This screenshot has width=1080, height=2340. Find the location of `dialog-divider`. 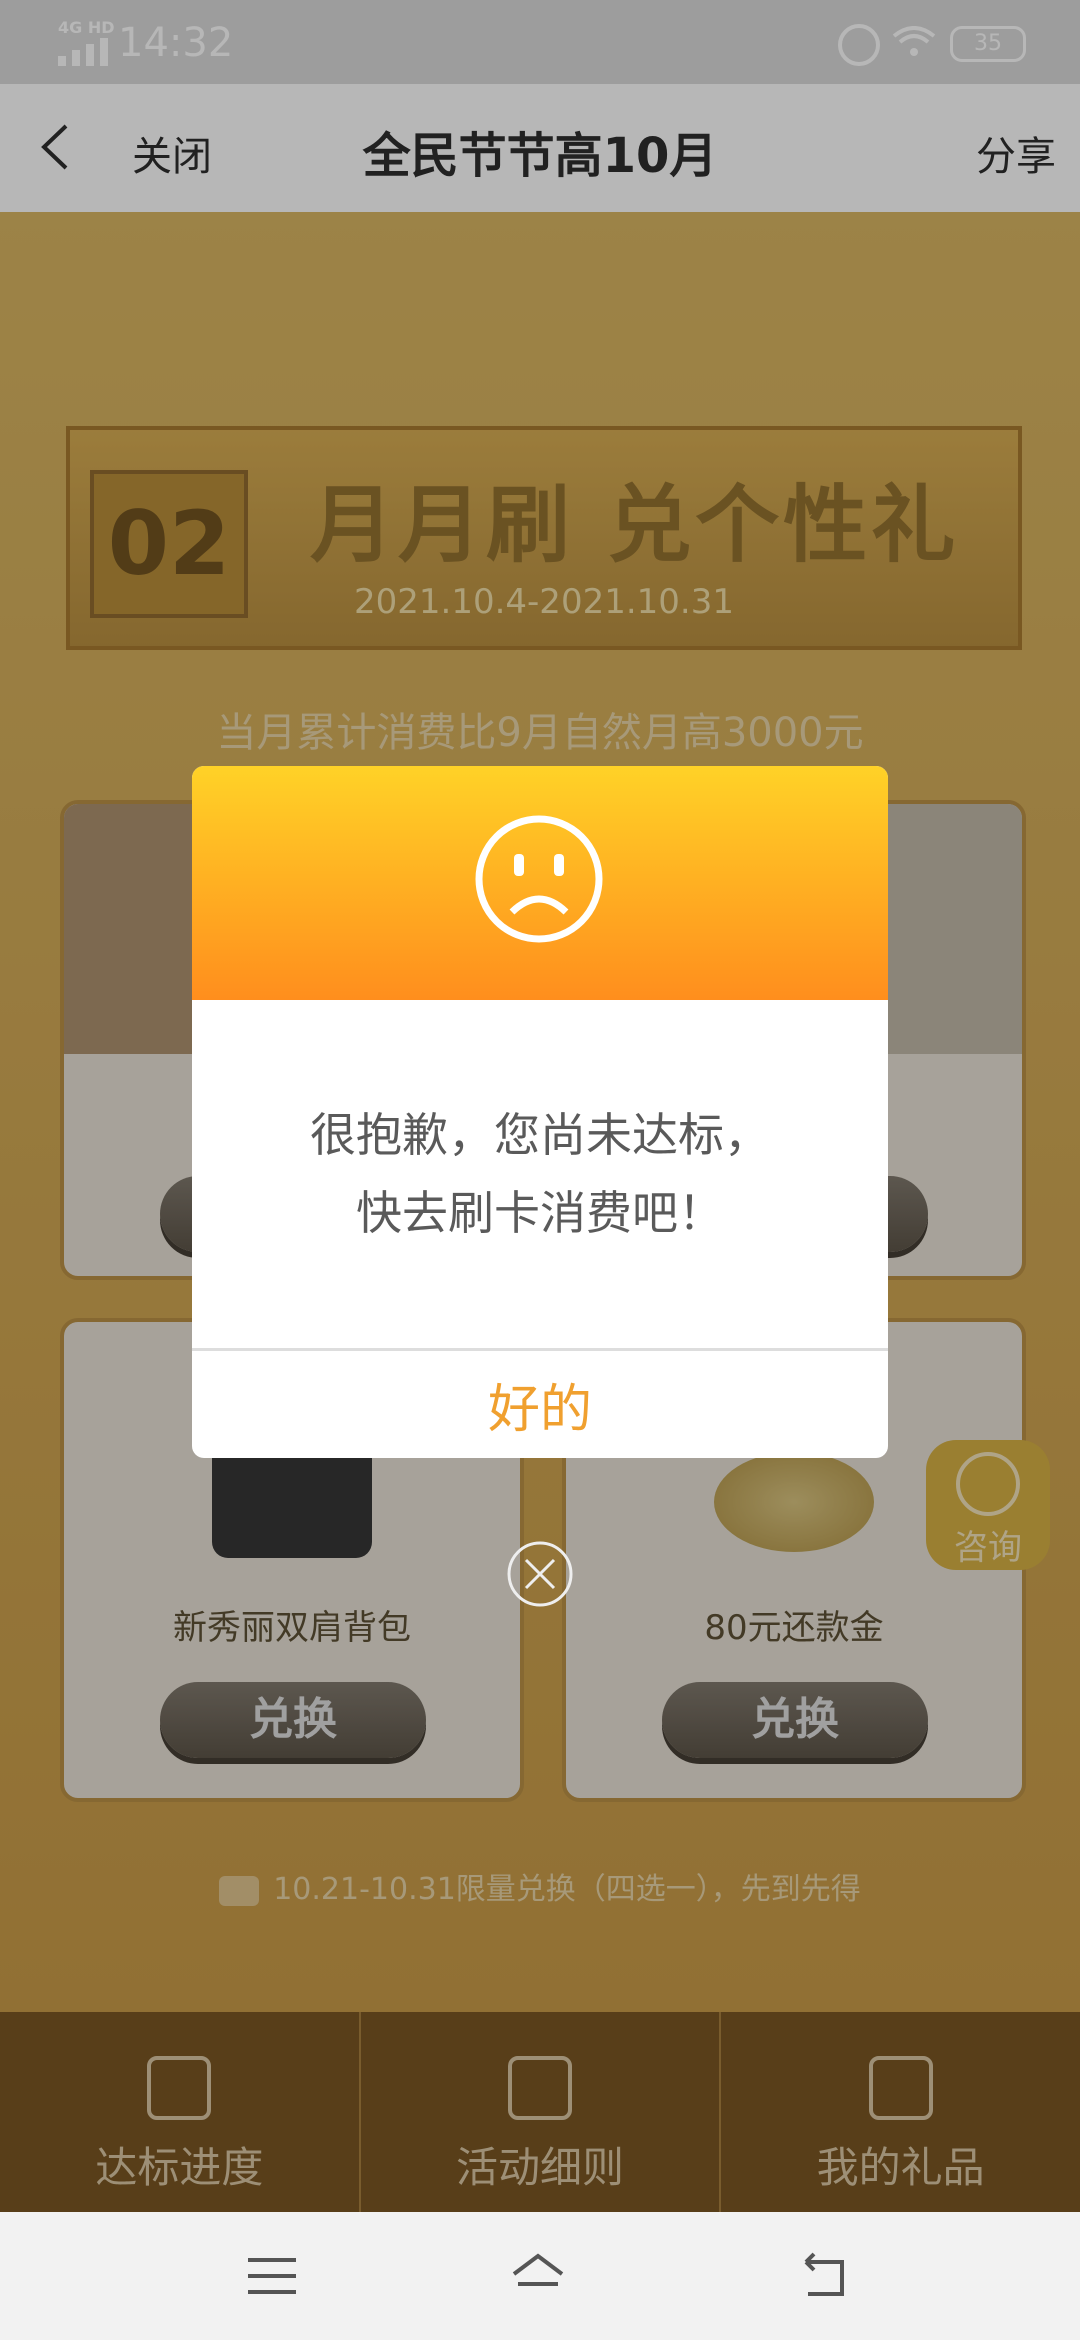

dialog-divider is located at coordinates (540, 1349).